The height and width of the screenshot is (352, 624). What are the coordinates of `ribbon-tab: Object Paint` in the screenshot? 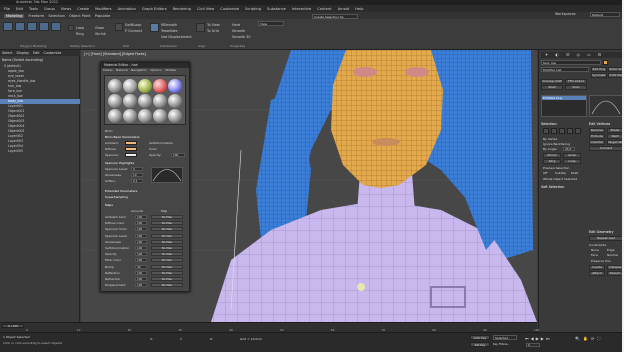 It's located at (80, 16).